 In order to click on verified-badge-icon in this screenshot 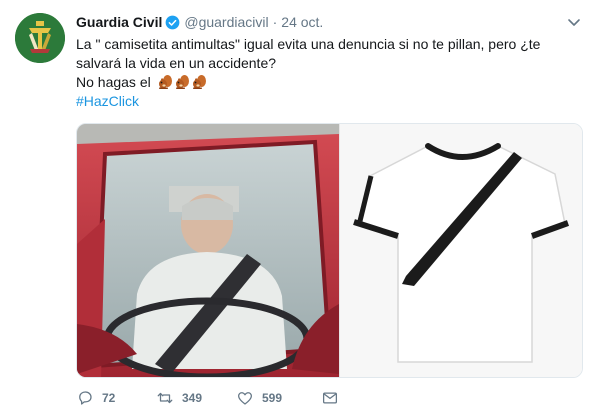, I will do `click(172, 22)`.